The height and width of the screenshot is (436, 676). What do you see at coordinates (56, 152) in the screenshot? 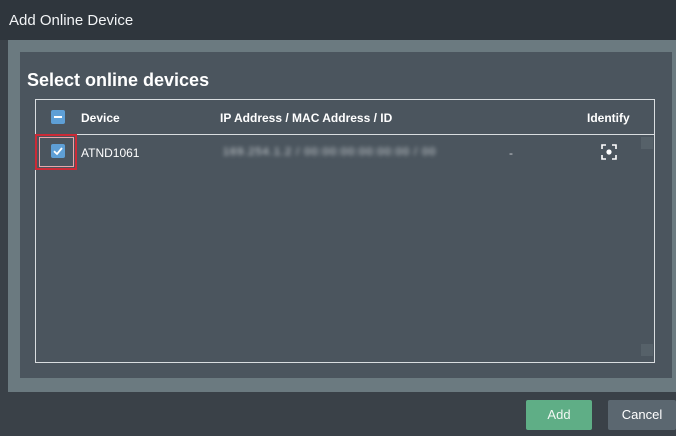
I see `checkbox-highlight-inner` at bounding box center [56, 152].